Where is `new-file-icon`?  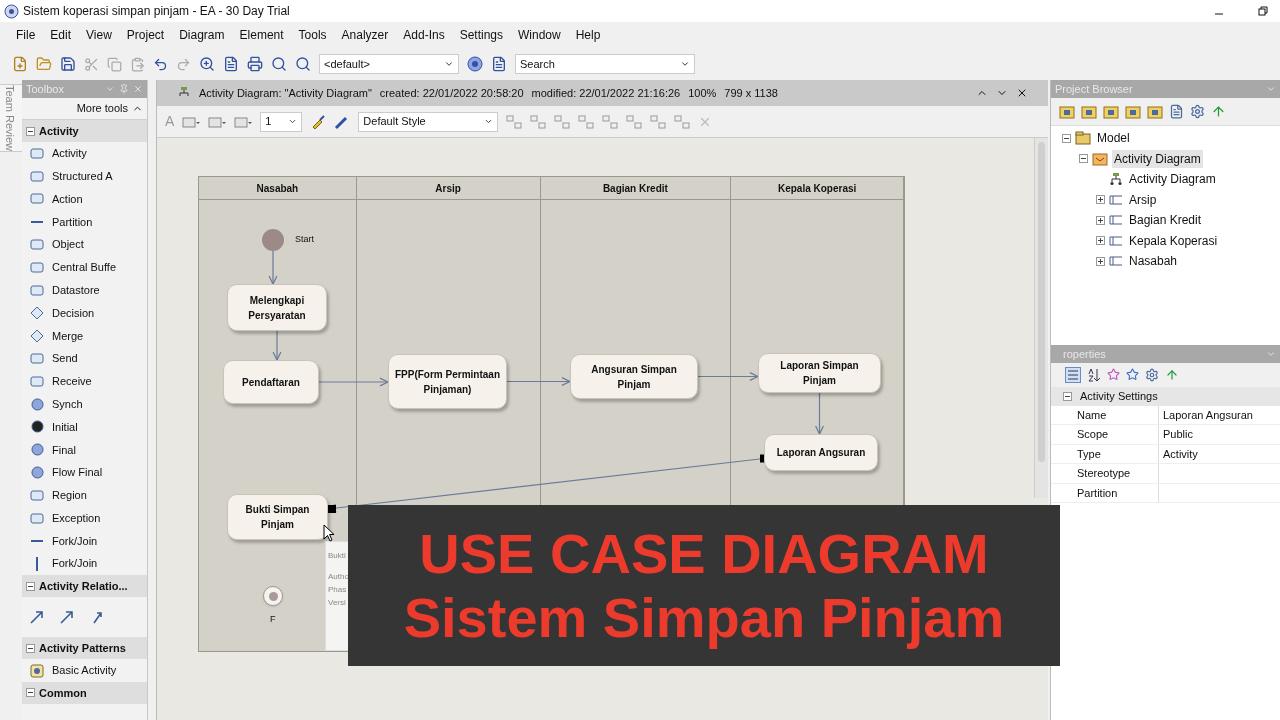
new-file-icon is located at coordinates (20, 64).